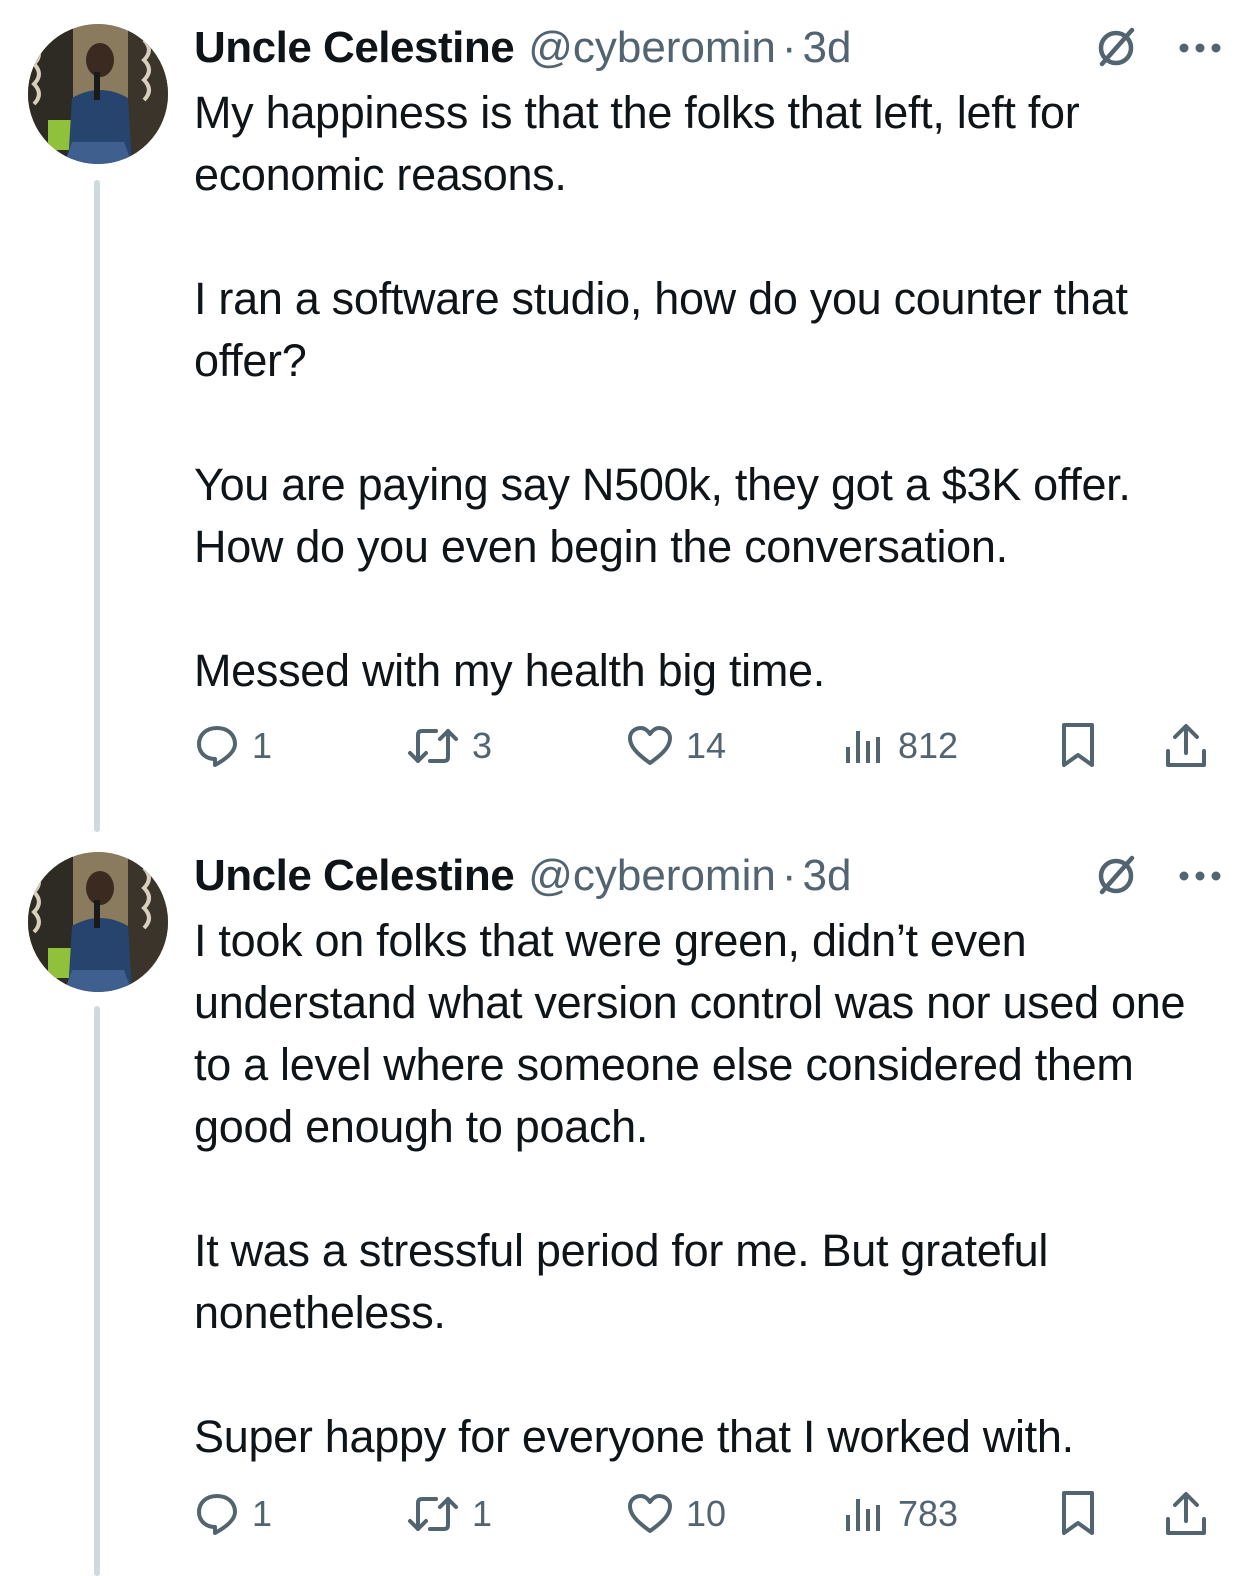  Describe the element at coordinates (928, 745) in the screenshot. I see `views-count: 812` at that location.